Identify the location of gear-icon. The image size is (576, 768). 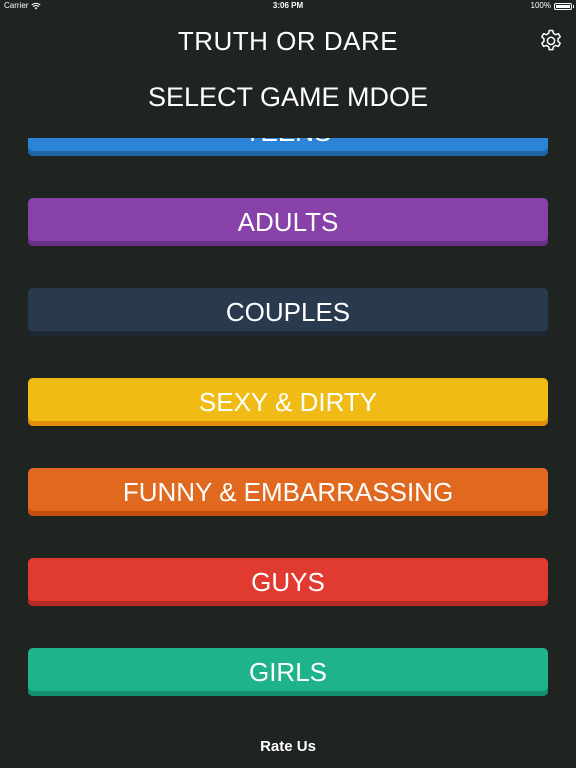
(551, 40).